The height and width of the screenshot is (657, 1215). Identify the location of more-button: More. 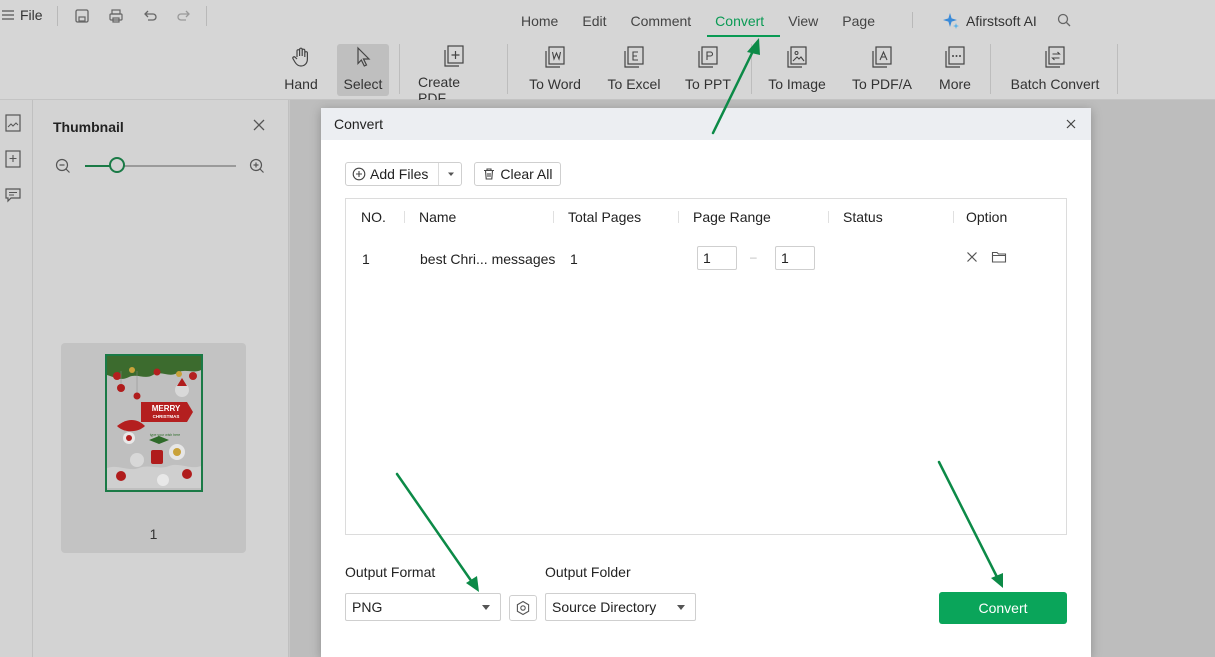
(955, 70).